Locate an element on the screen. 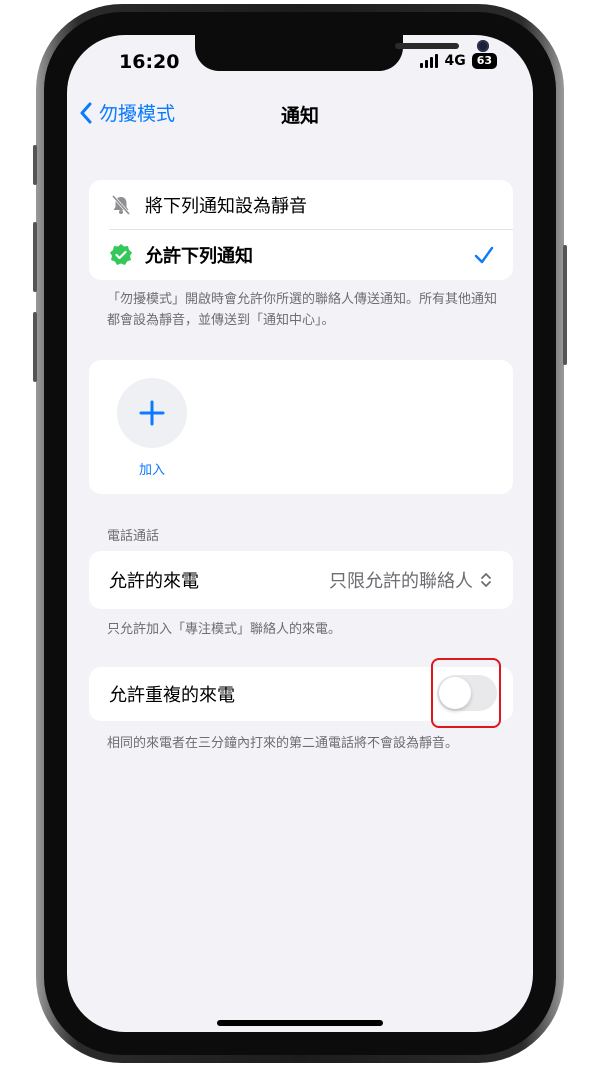 The image size is (600, 1067). checkmark-icon is located at coordinates (484, 255).